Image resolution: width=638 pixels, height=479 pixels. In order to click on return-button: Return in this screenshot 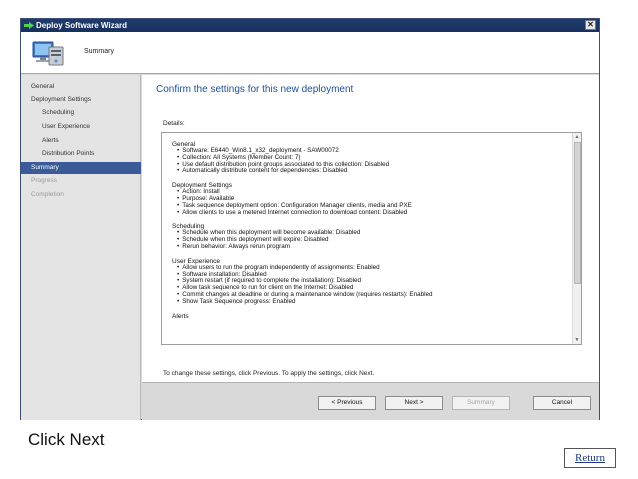, I will do `click(590, 458)`.